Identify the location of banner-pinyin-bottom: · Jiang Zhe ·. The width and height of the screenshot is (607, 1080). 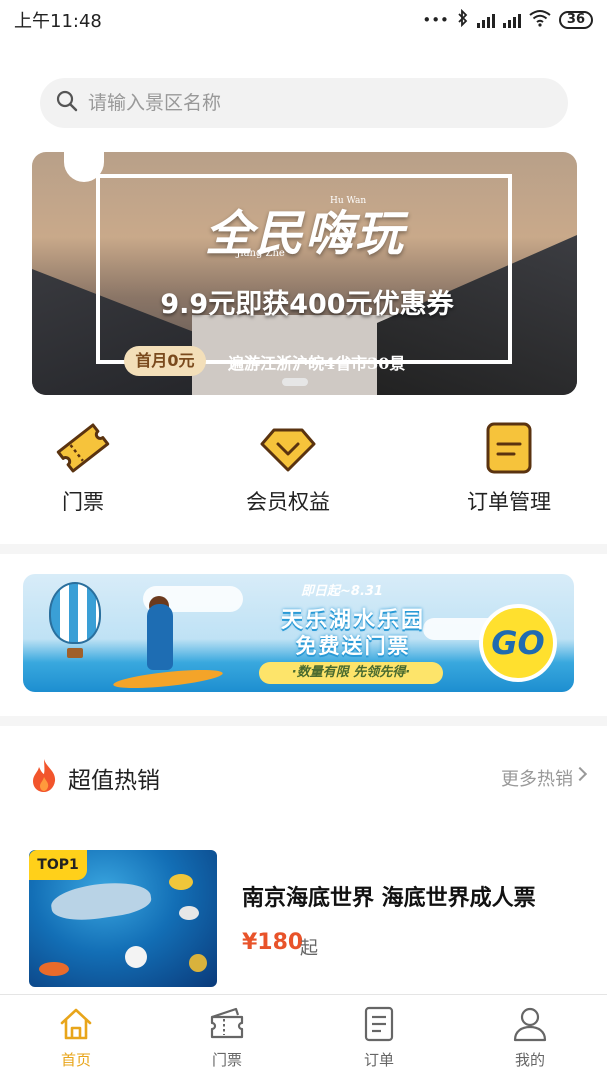
(261, 253).